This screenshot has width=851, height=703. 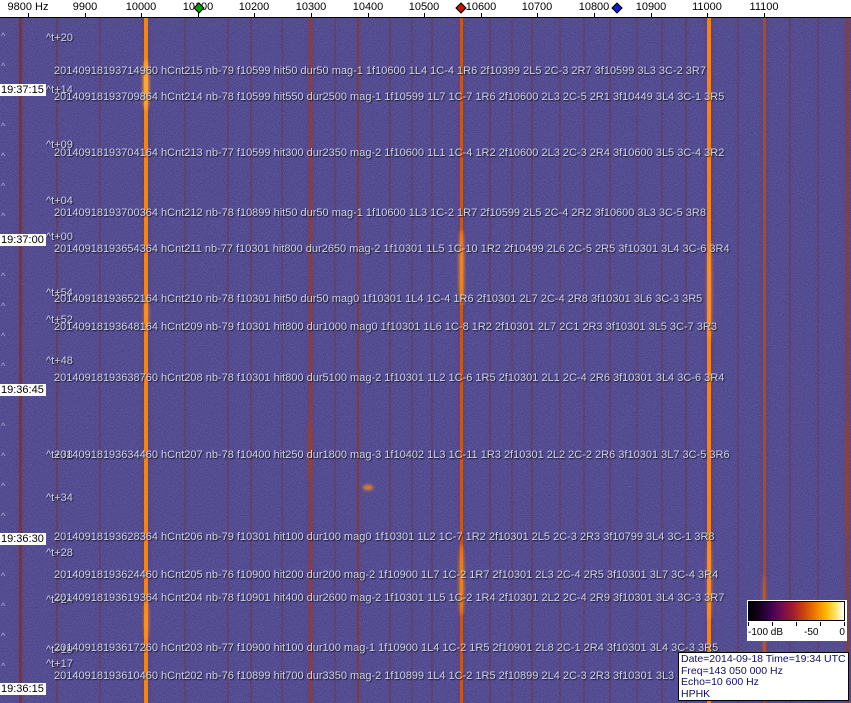 I want to click on info-station: HPHK, so click(x=696, y=693).